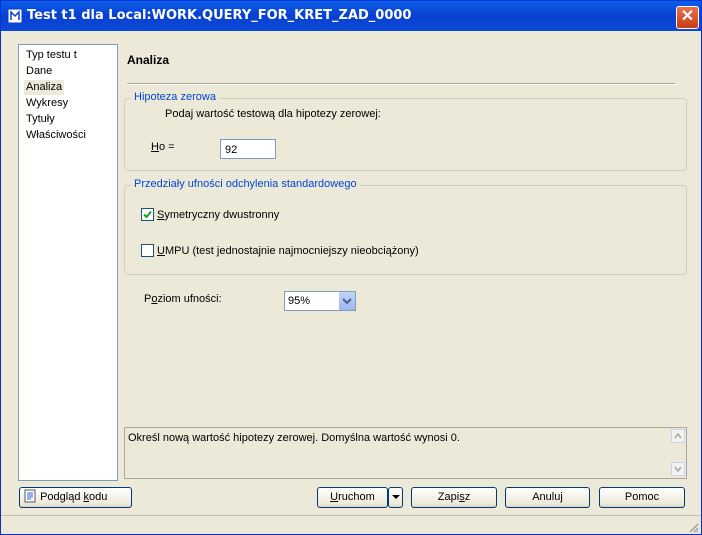 The width and height of the screenshot is (702, 535). Describe the element at coordinates (39, 71) in the screenshot. I see `nav-item-dane: Dane` at that location.